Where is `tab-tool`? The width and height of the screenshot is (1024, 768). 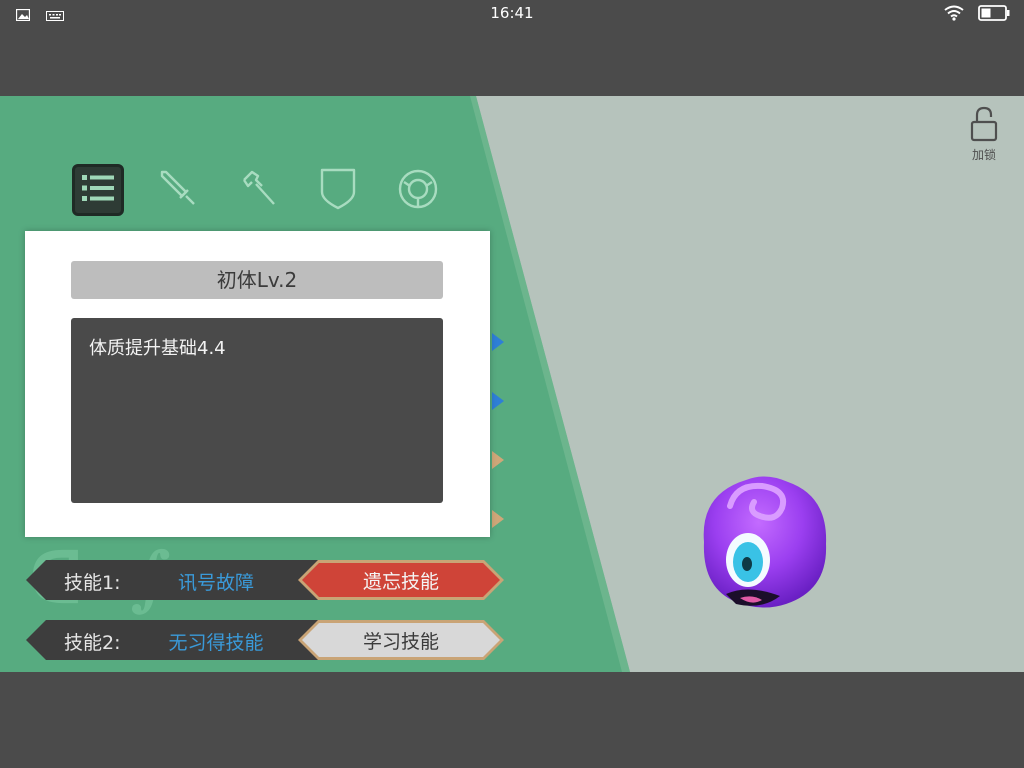 tab-tool is located at coordinates (258, 190).